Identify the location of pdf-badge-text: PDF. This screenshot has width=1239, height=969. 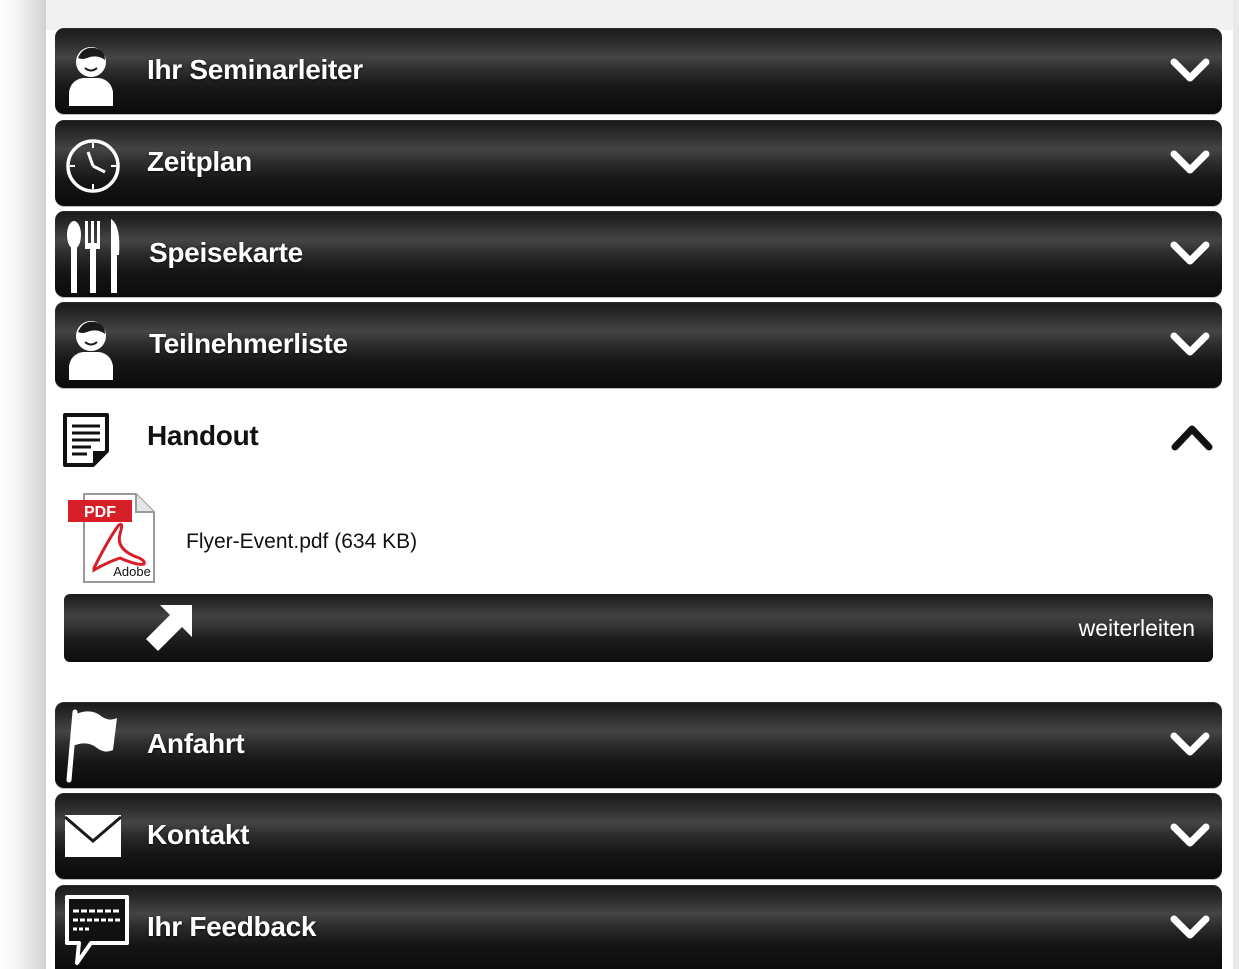
(100, 512).